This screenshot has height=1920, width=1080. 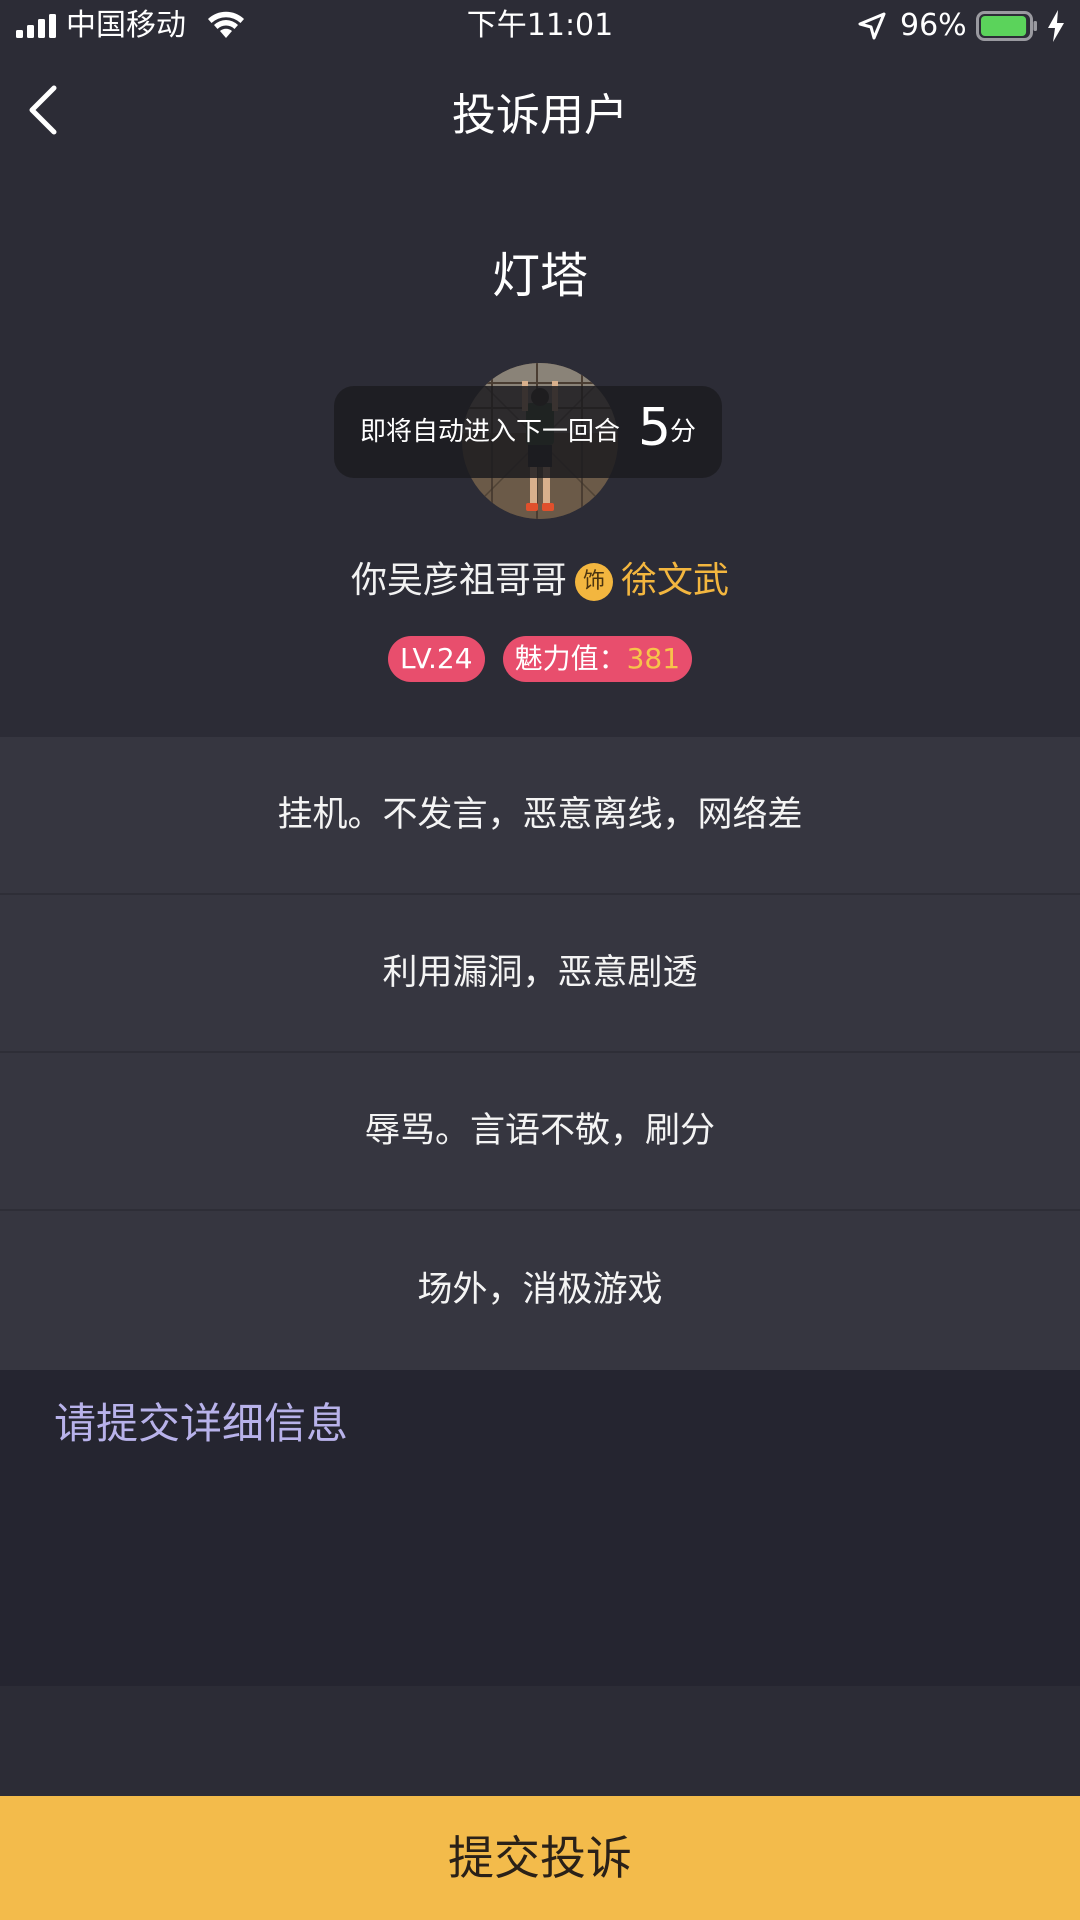 I want to click on submit-complaint-button: 提交投诉, so click(x=540, y=1858).